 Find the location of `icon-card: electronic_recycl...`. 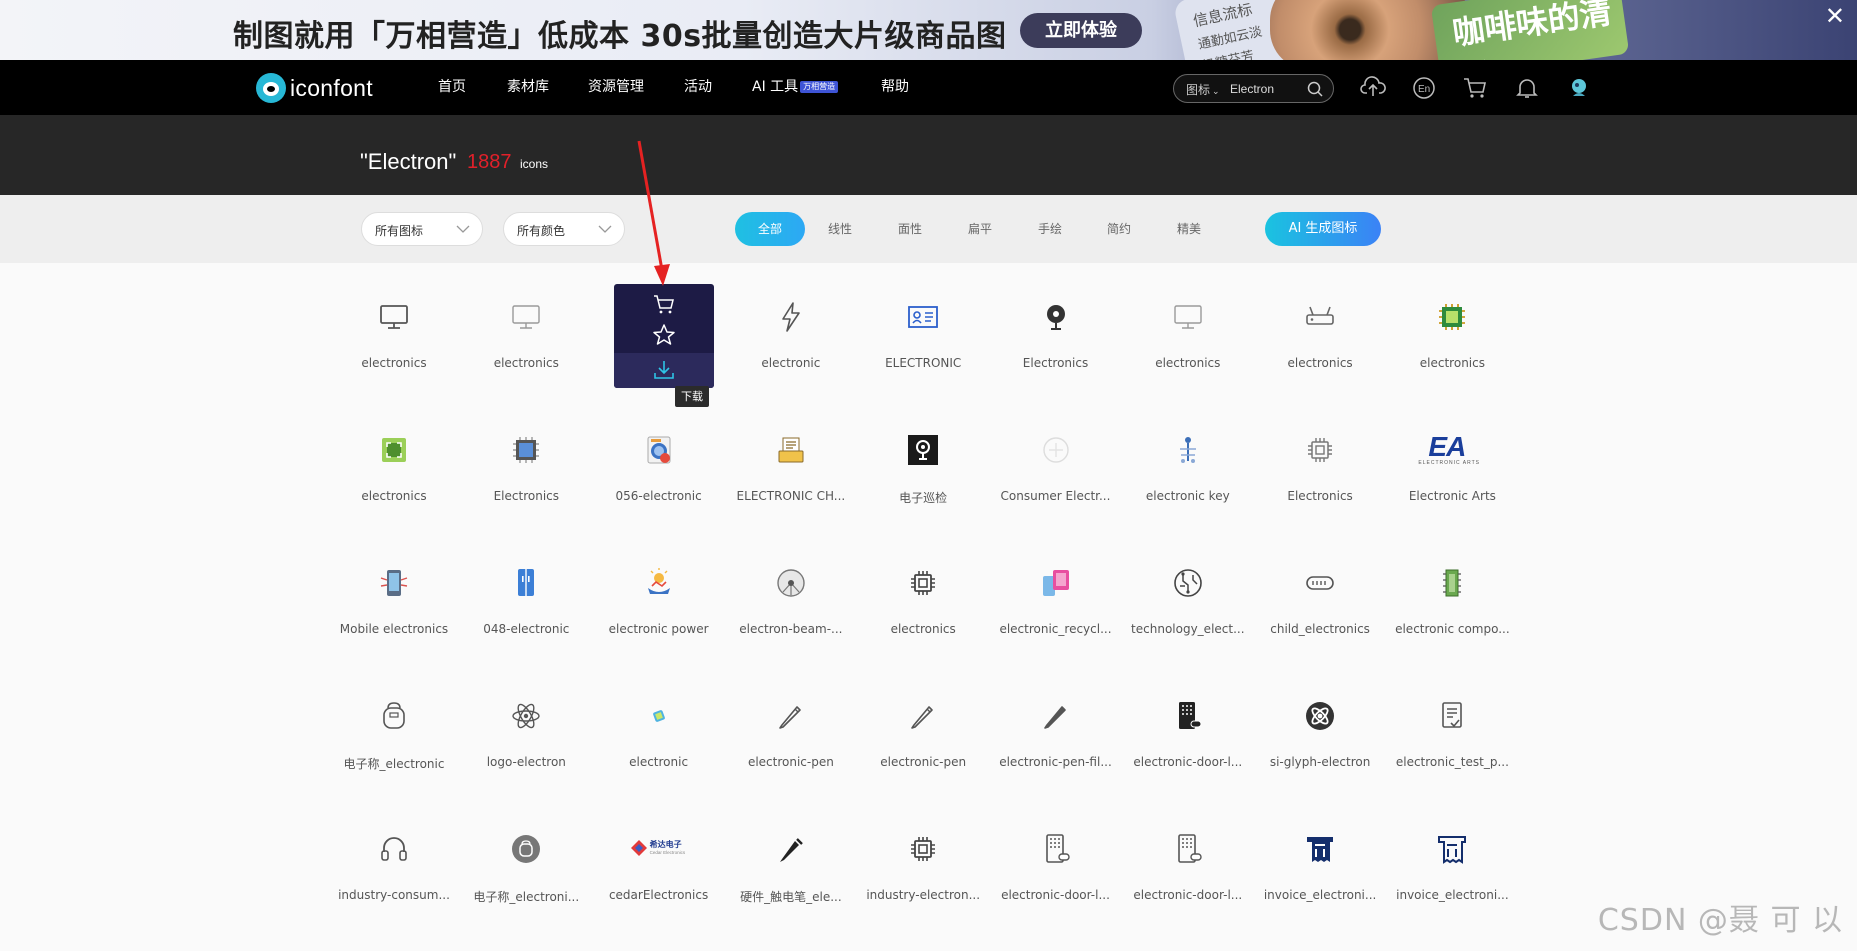

icon-card: electronic_recycl... is located at coordinates (1055, 599).